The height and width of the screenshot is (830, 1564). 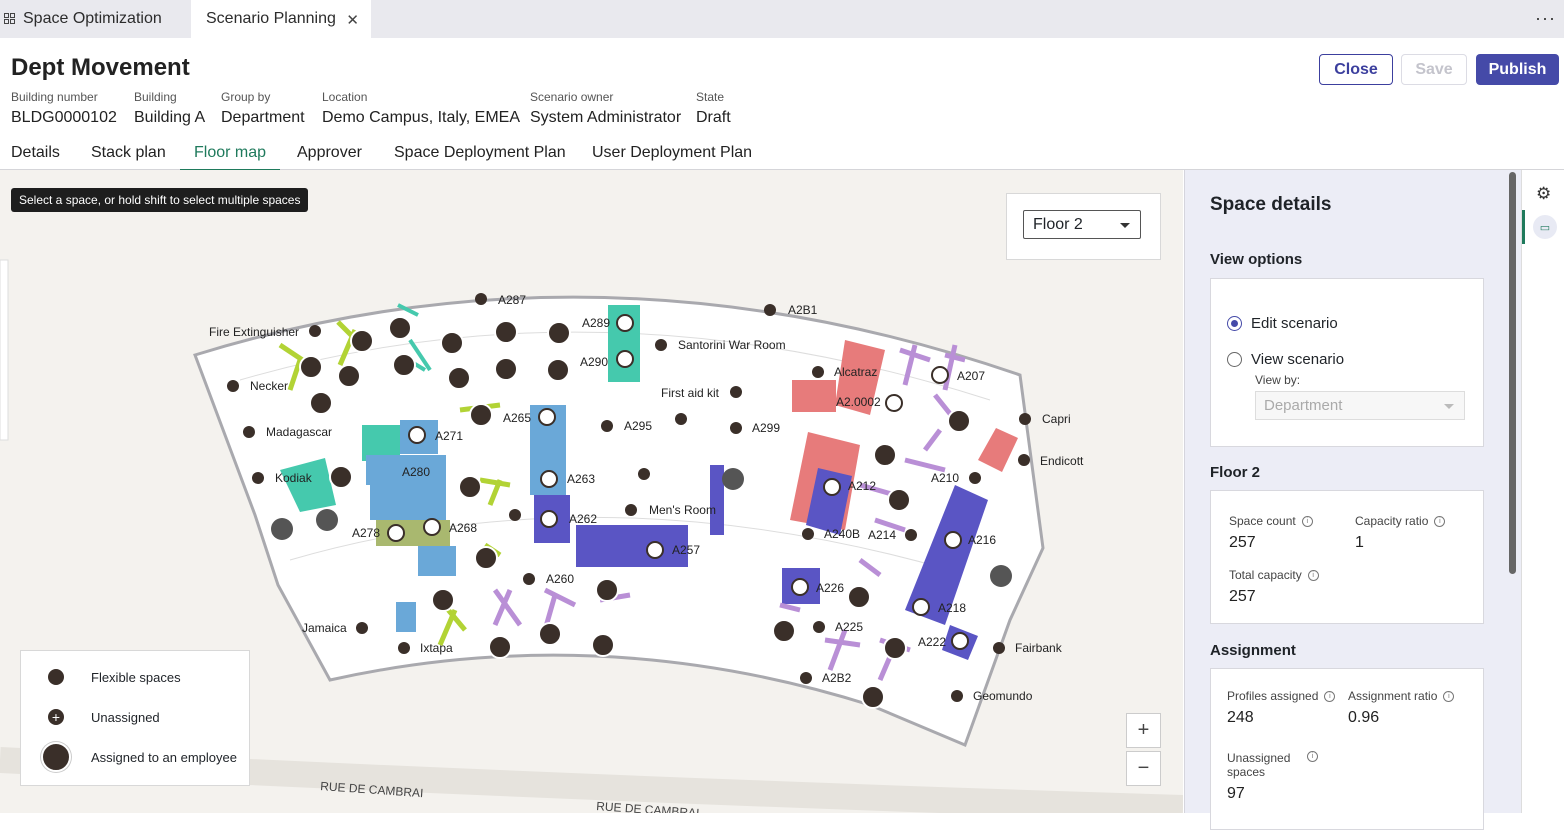 I want to click on room-label: First aid kit, so click(x=690, y=393).